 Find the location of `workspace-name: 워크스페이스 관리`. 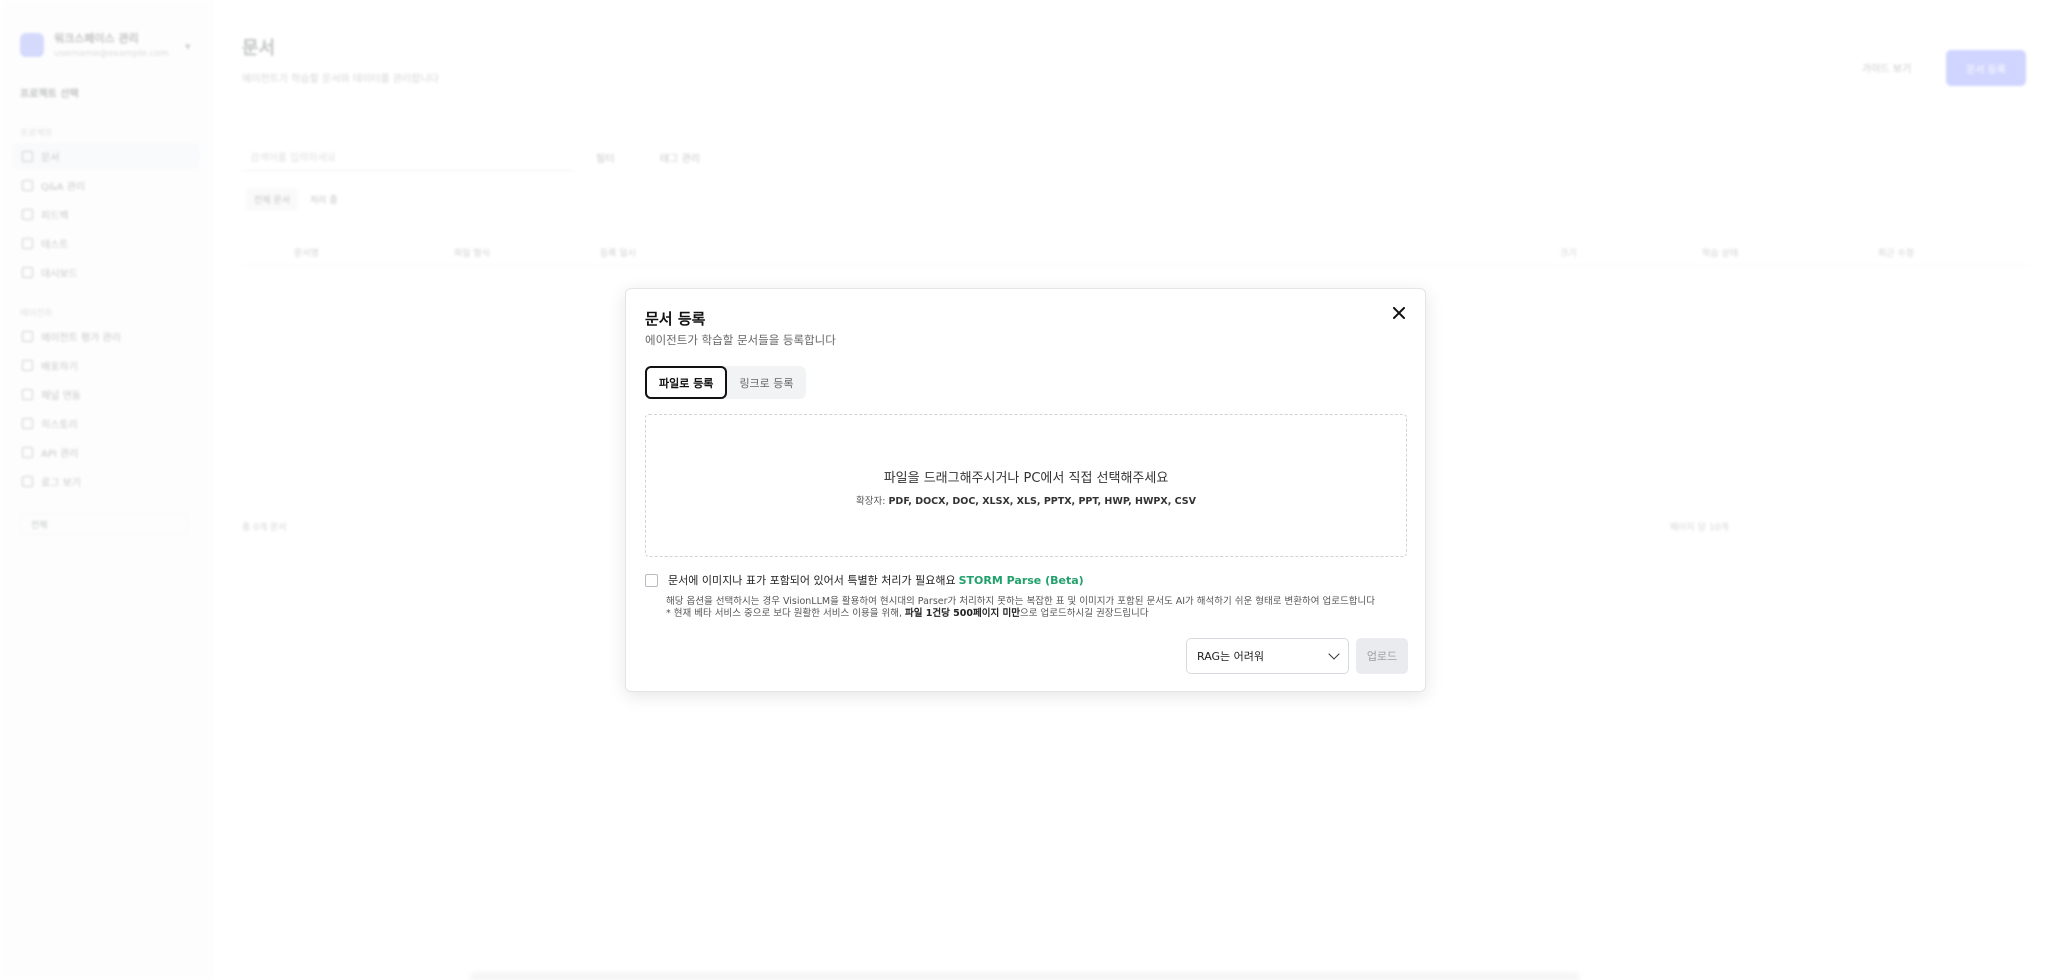

workspace-name: 워크스페이스 관리 is located at coordinates (96, 38).